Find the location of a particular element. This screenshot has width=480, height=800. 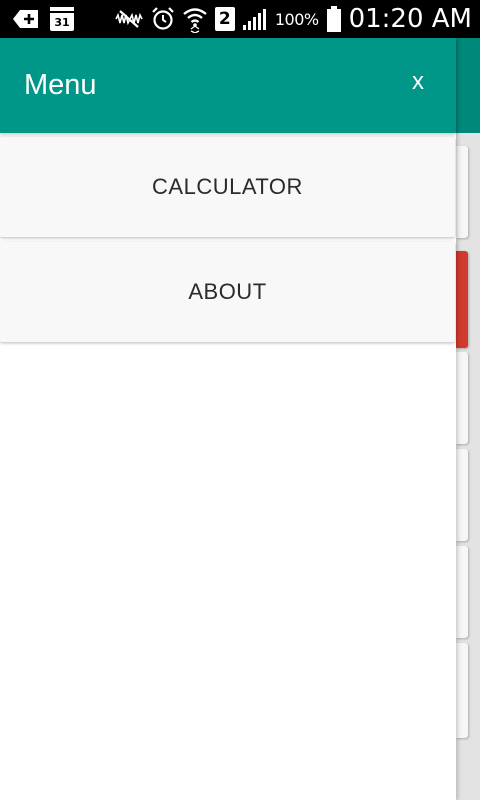

menu-item-about: ABOUT is located at coordinates (227, 292).